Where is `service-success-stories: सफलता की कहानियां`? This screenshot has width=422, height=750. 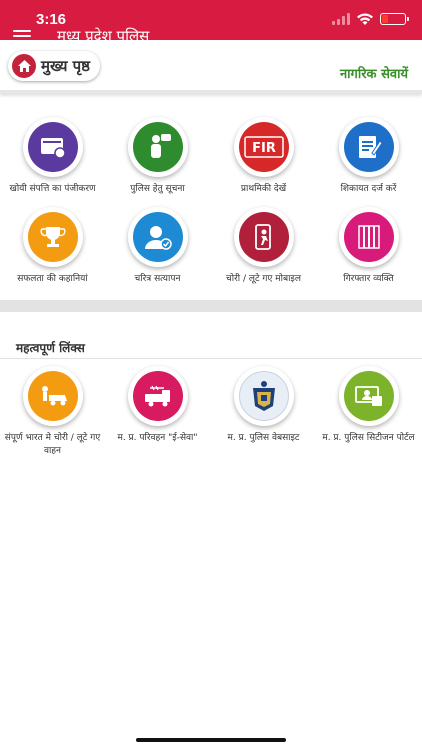 service-success-stories: सफलता की कहानियां is located at coordinates (52, 246).